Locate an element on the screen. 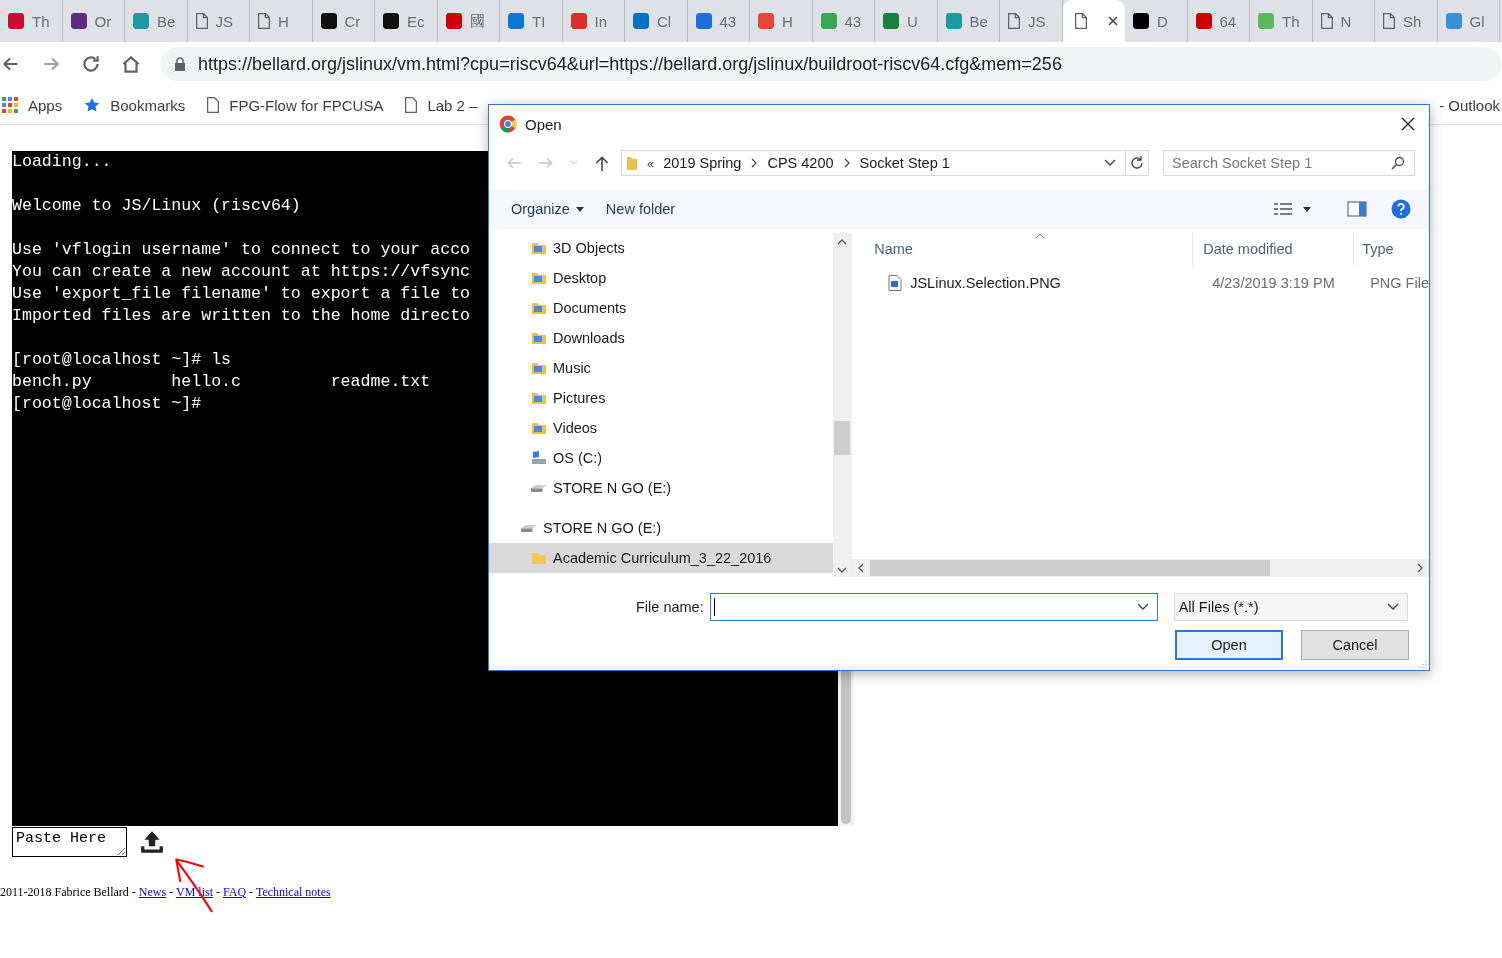 This screenshot has height=958, width=1502. apps-grid-icon is located at coordinates (10, 105).